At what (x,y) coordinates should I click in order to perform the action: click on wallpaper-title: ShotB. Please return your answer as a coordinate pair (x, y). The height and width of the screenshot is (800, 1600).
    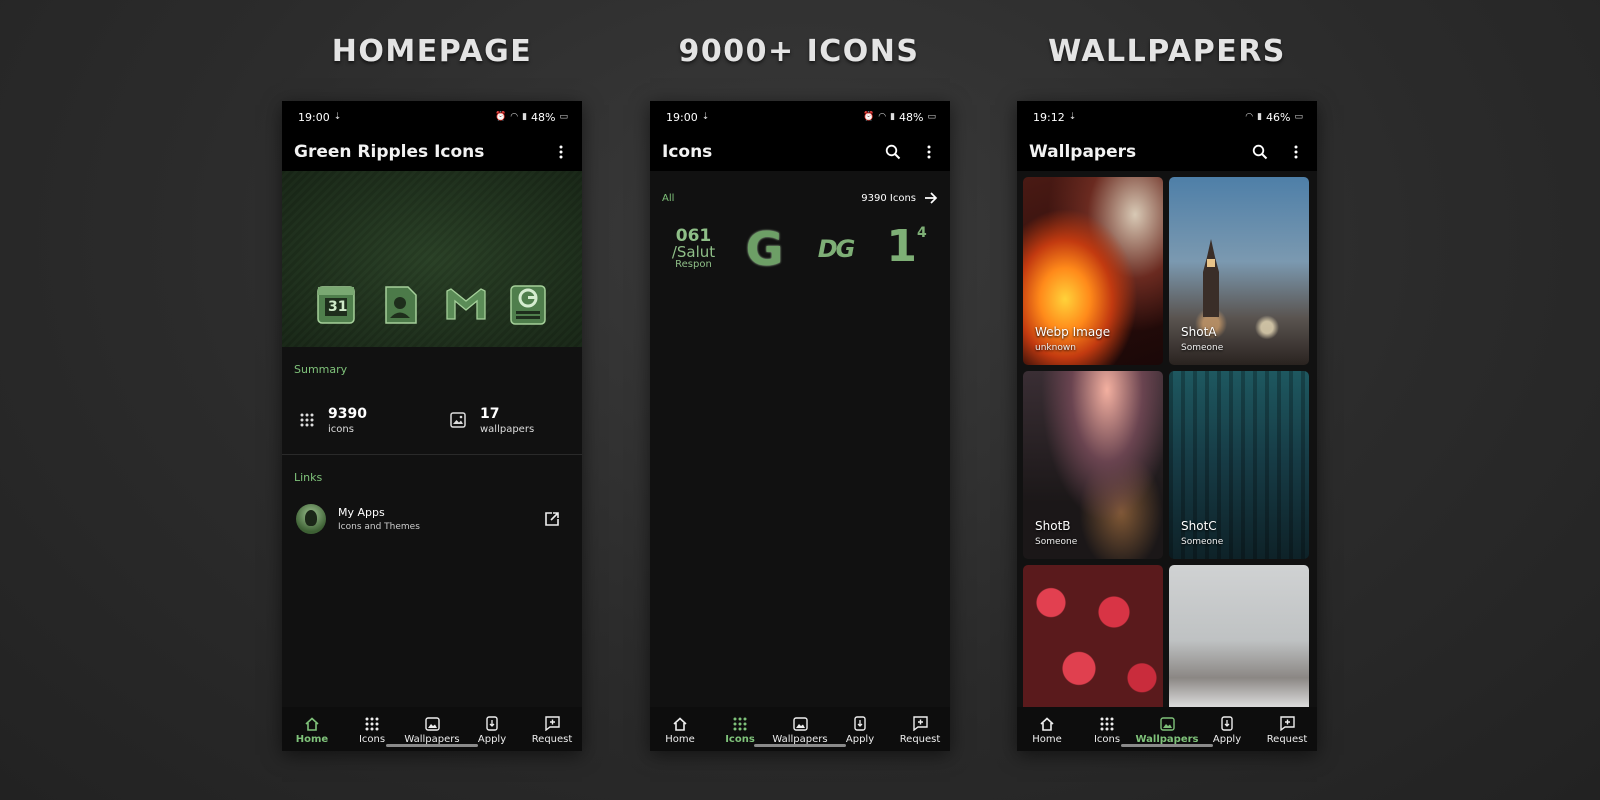
    Looking at the image, I should click on (1053, 526).